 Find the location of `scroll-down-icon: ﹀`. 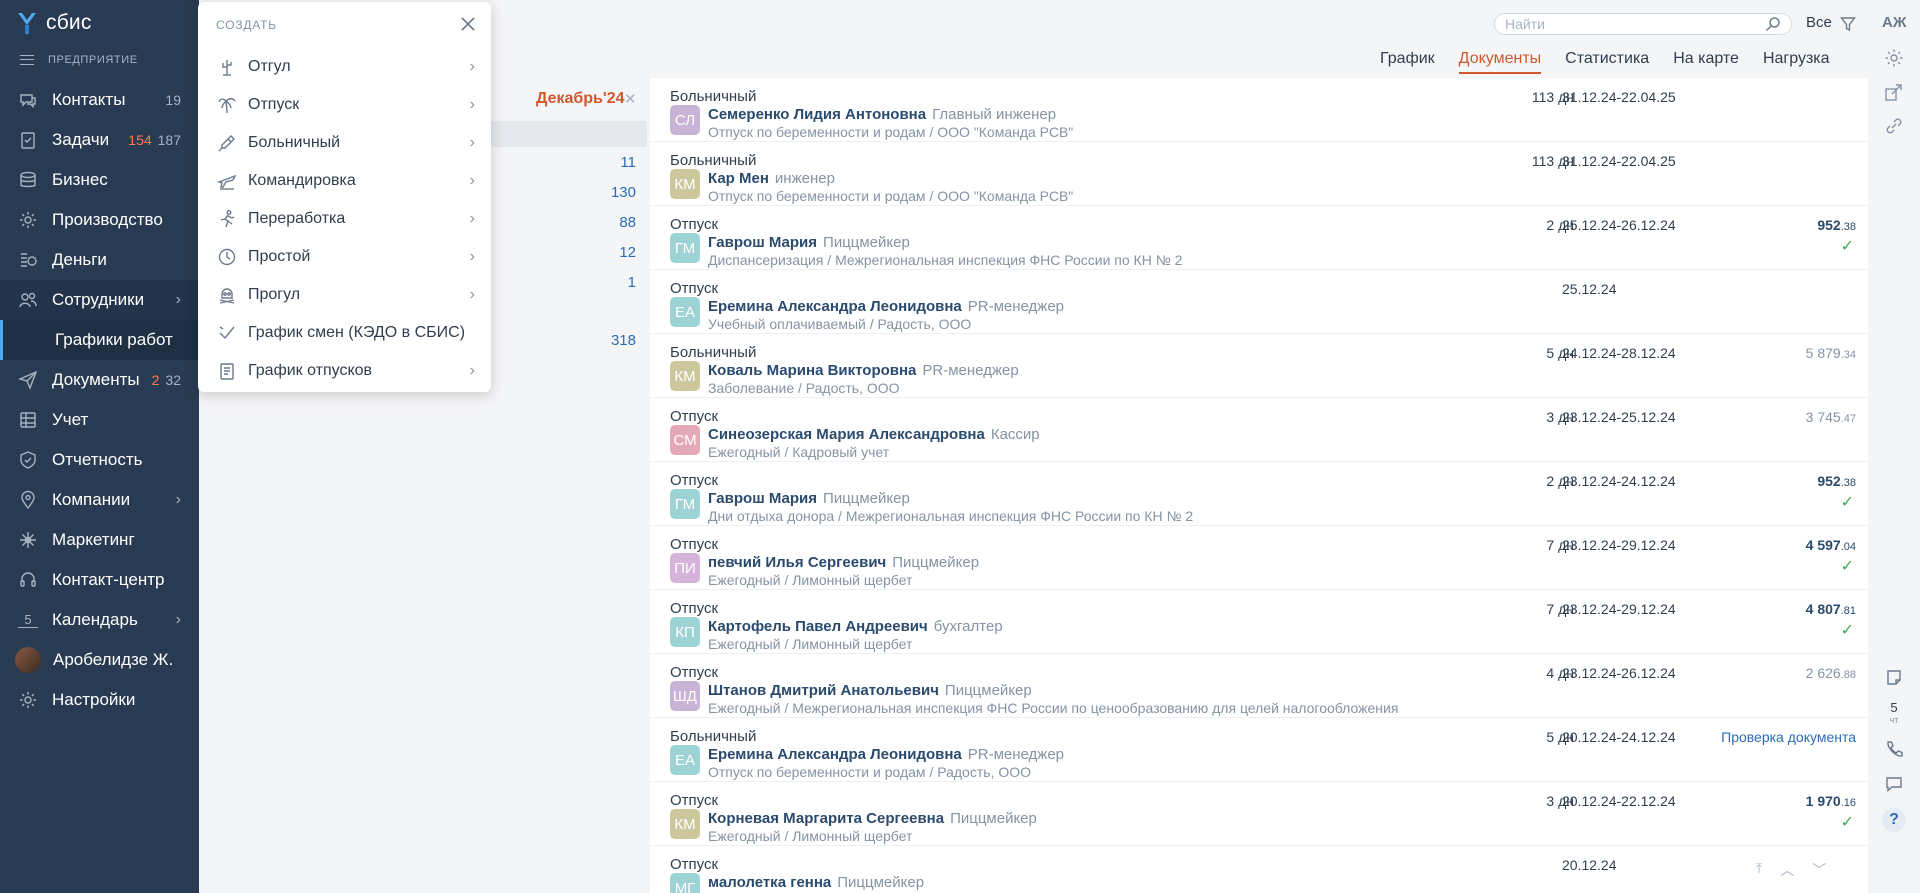

scroll-down-icon: ﹀ is located at coordinates (1819, 870).